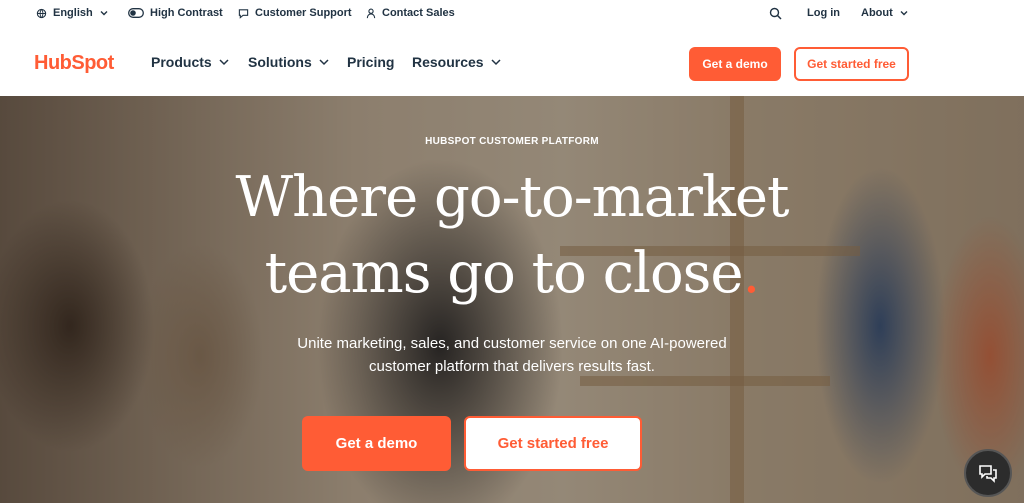 This screenshot has width=1024, height=503. I want to click on search-icon, so click(775, 13).